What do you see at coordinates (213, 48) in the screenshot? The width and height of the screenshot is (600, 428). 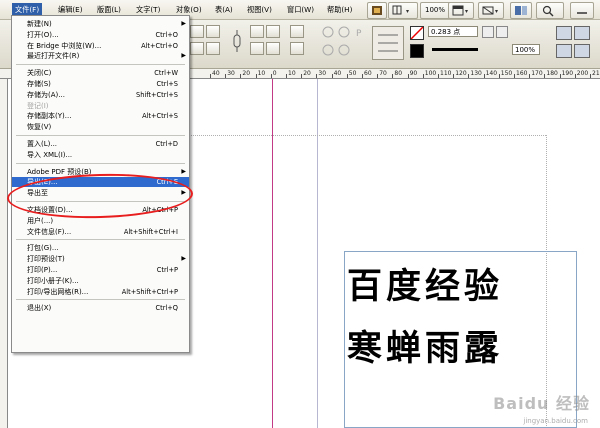 I see `height-button` at bounding box center [213, 48].